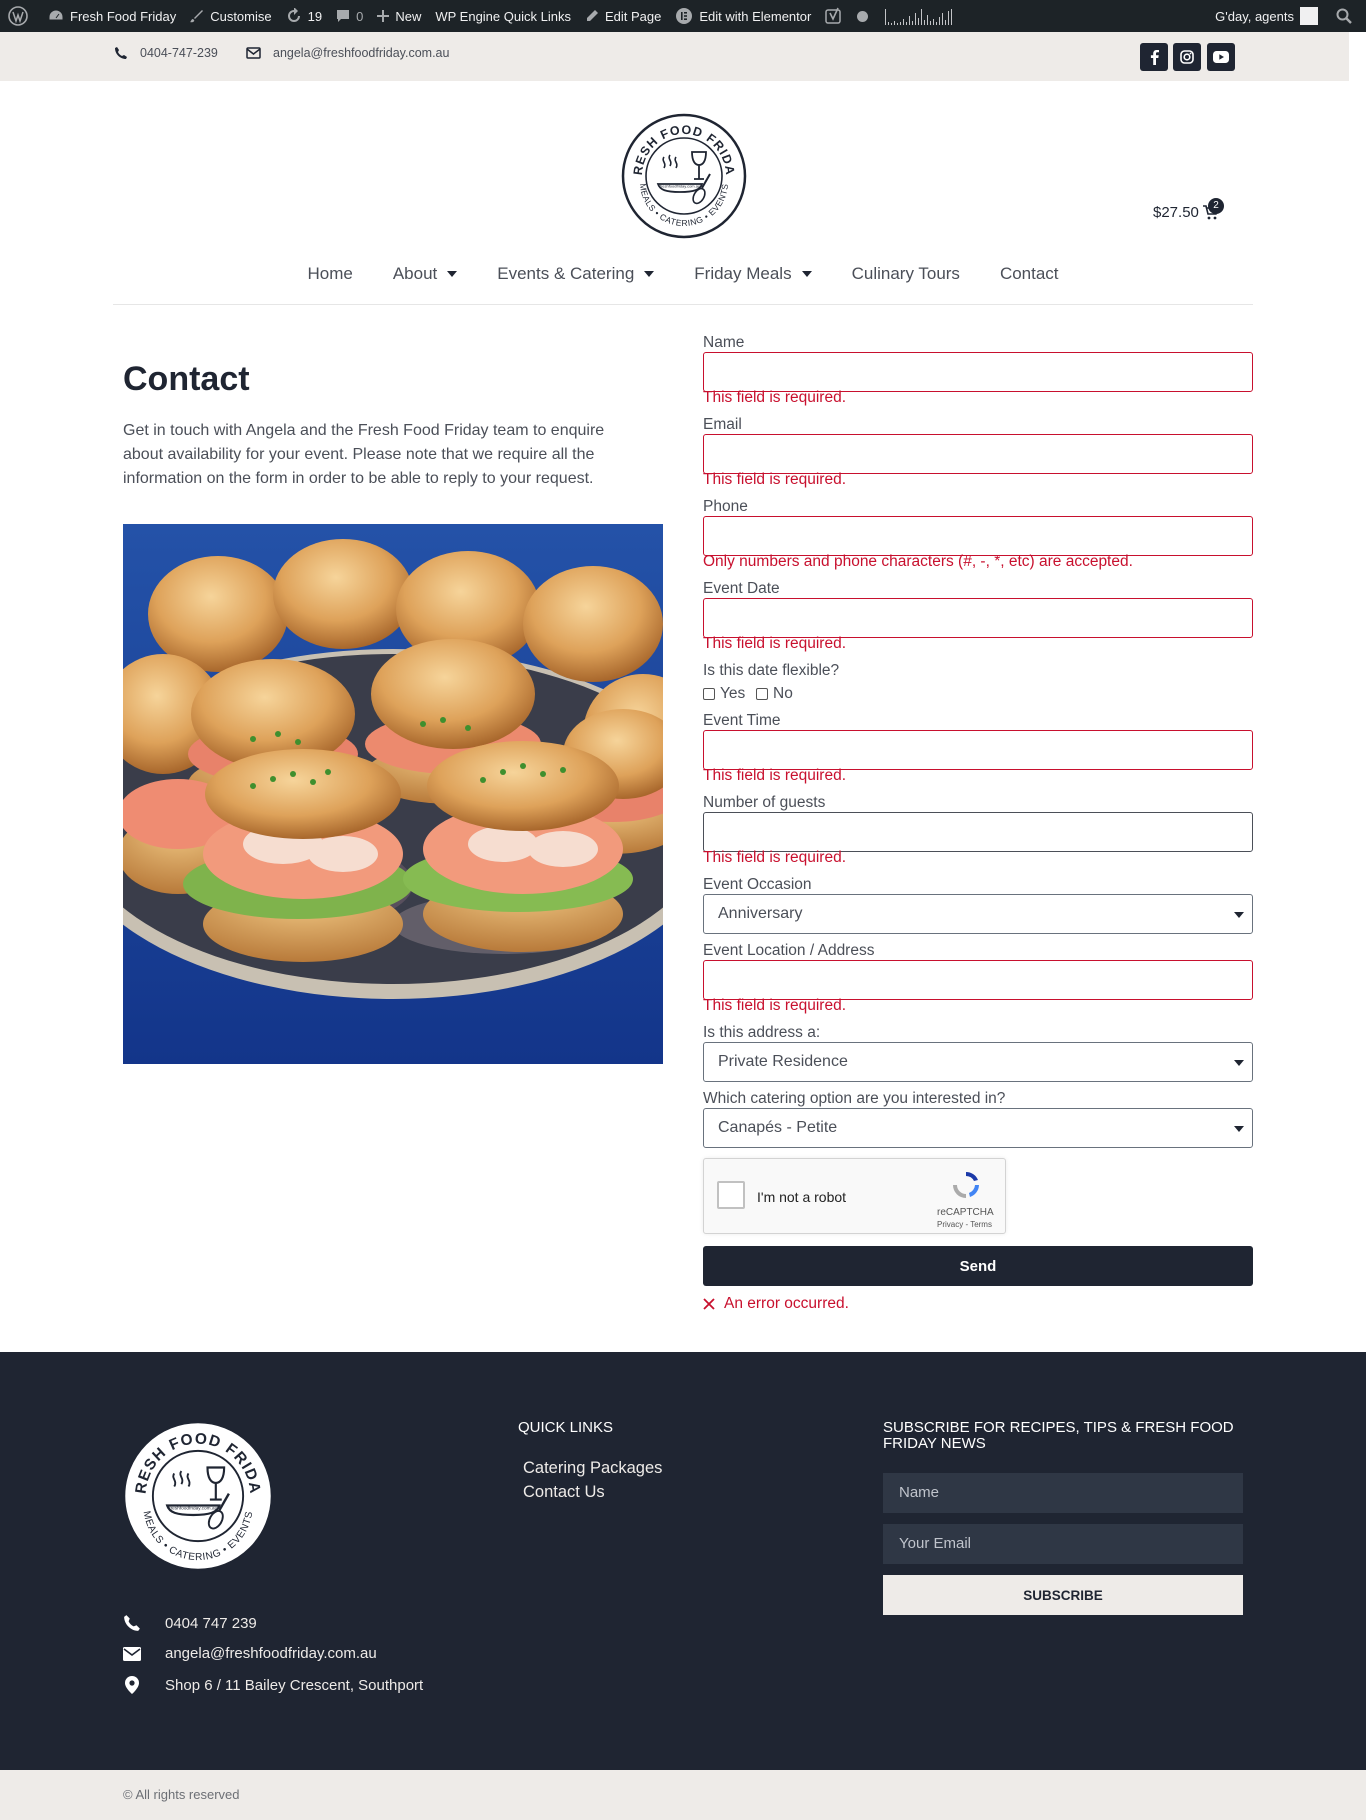 The image size is (1366, 1820). I want to click on nav-label: Home, so click(330, 273).